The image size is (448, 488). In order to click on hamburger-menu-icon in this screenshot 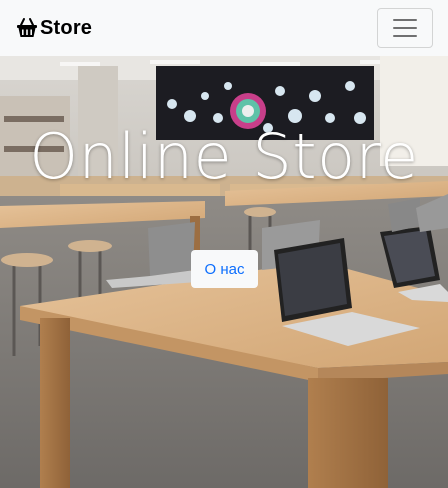, I will do `click(405, 28)`.